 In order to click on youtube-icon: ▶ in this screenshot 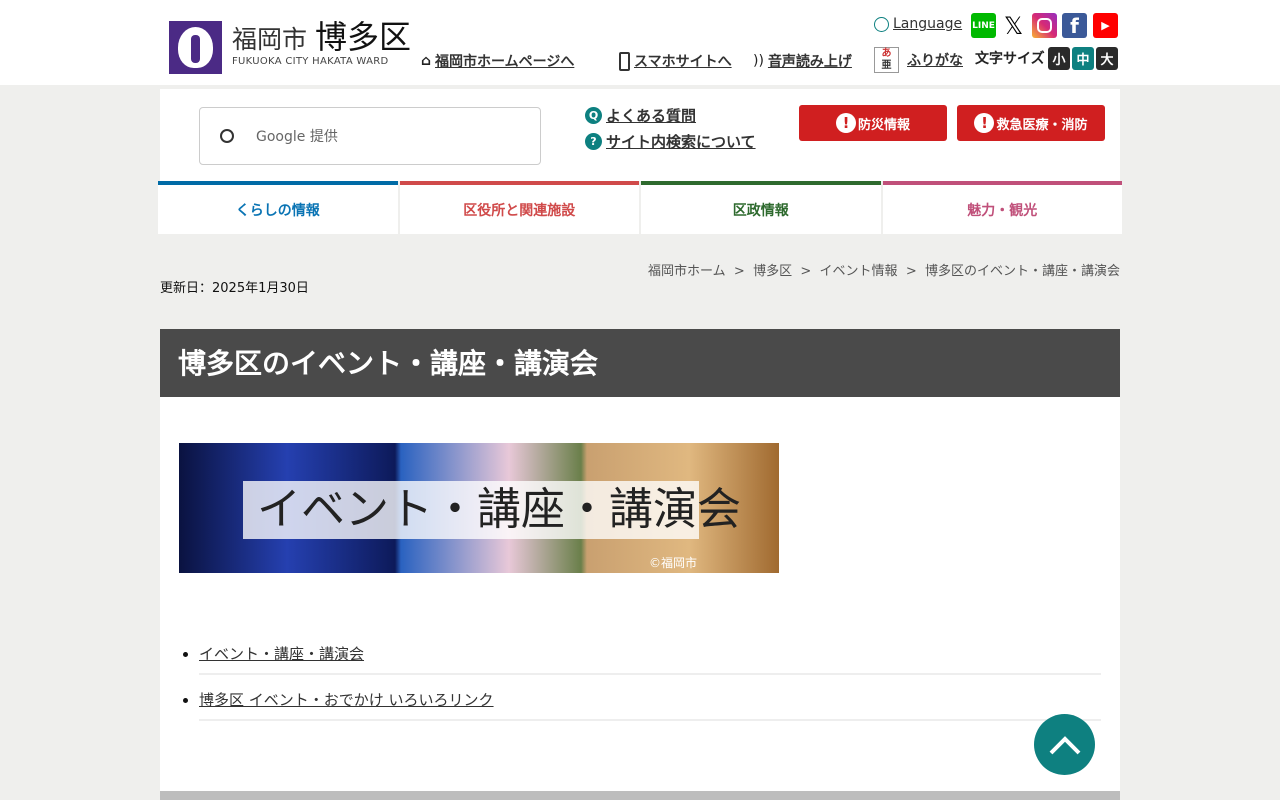, I will do `click(1105, 25)`.